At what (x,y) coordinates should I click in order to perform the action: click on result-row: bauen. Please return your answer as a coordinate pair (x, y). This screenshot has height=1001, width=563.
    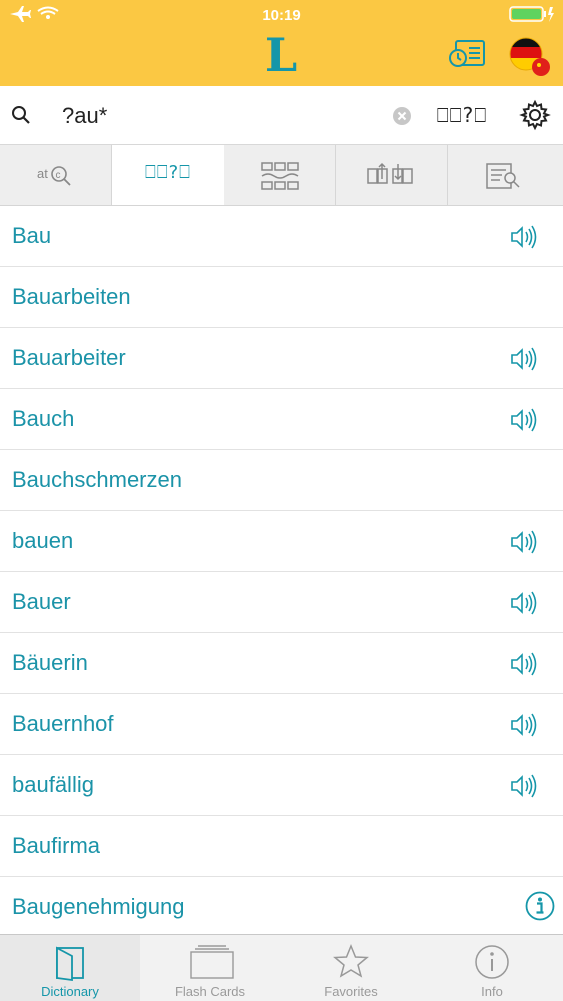
    Looking at the image, I should click on (281, 541).